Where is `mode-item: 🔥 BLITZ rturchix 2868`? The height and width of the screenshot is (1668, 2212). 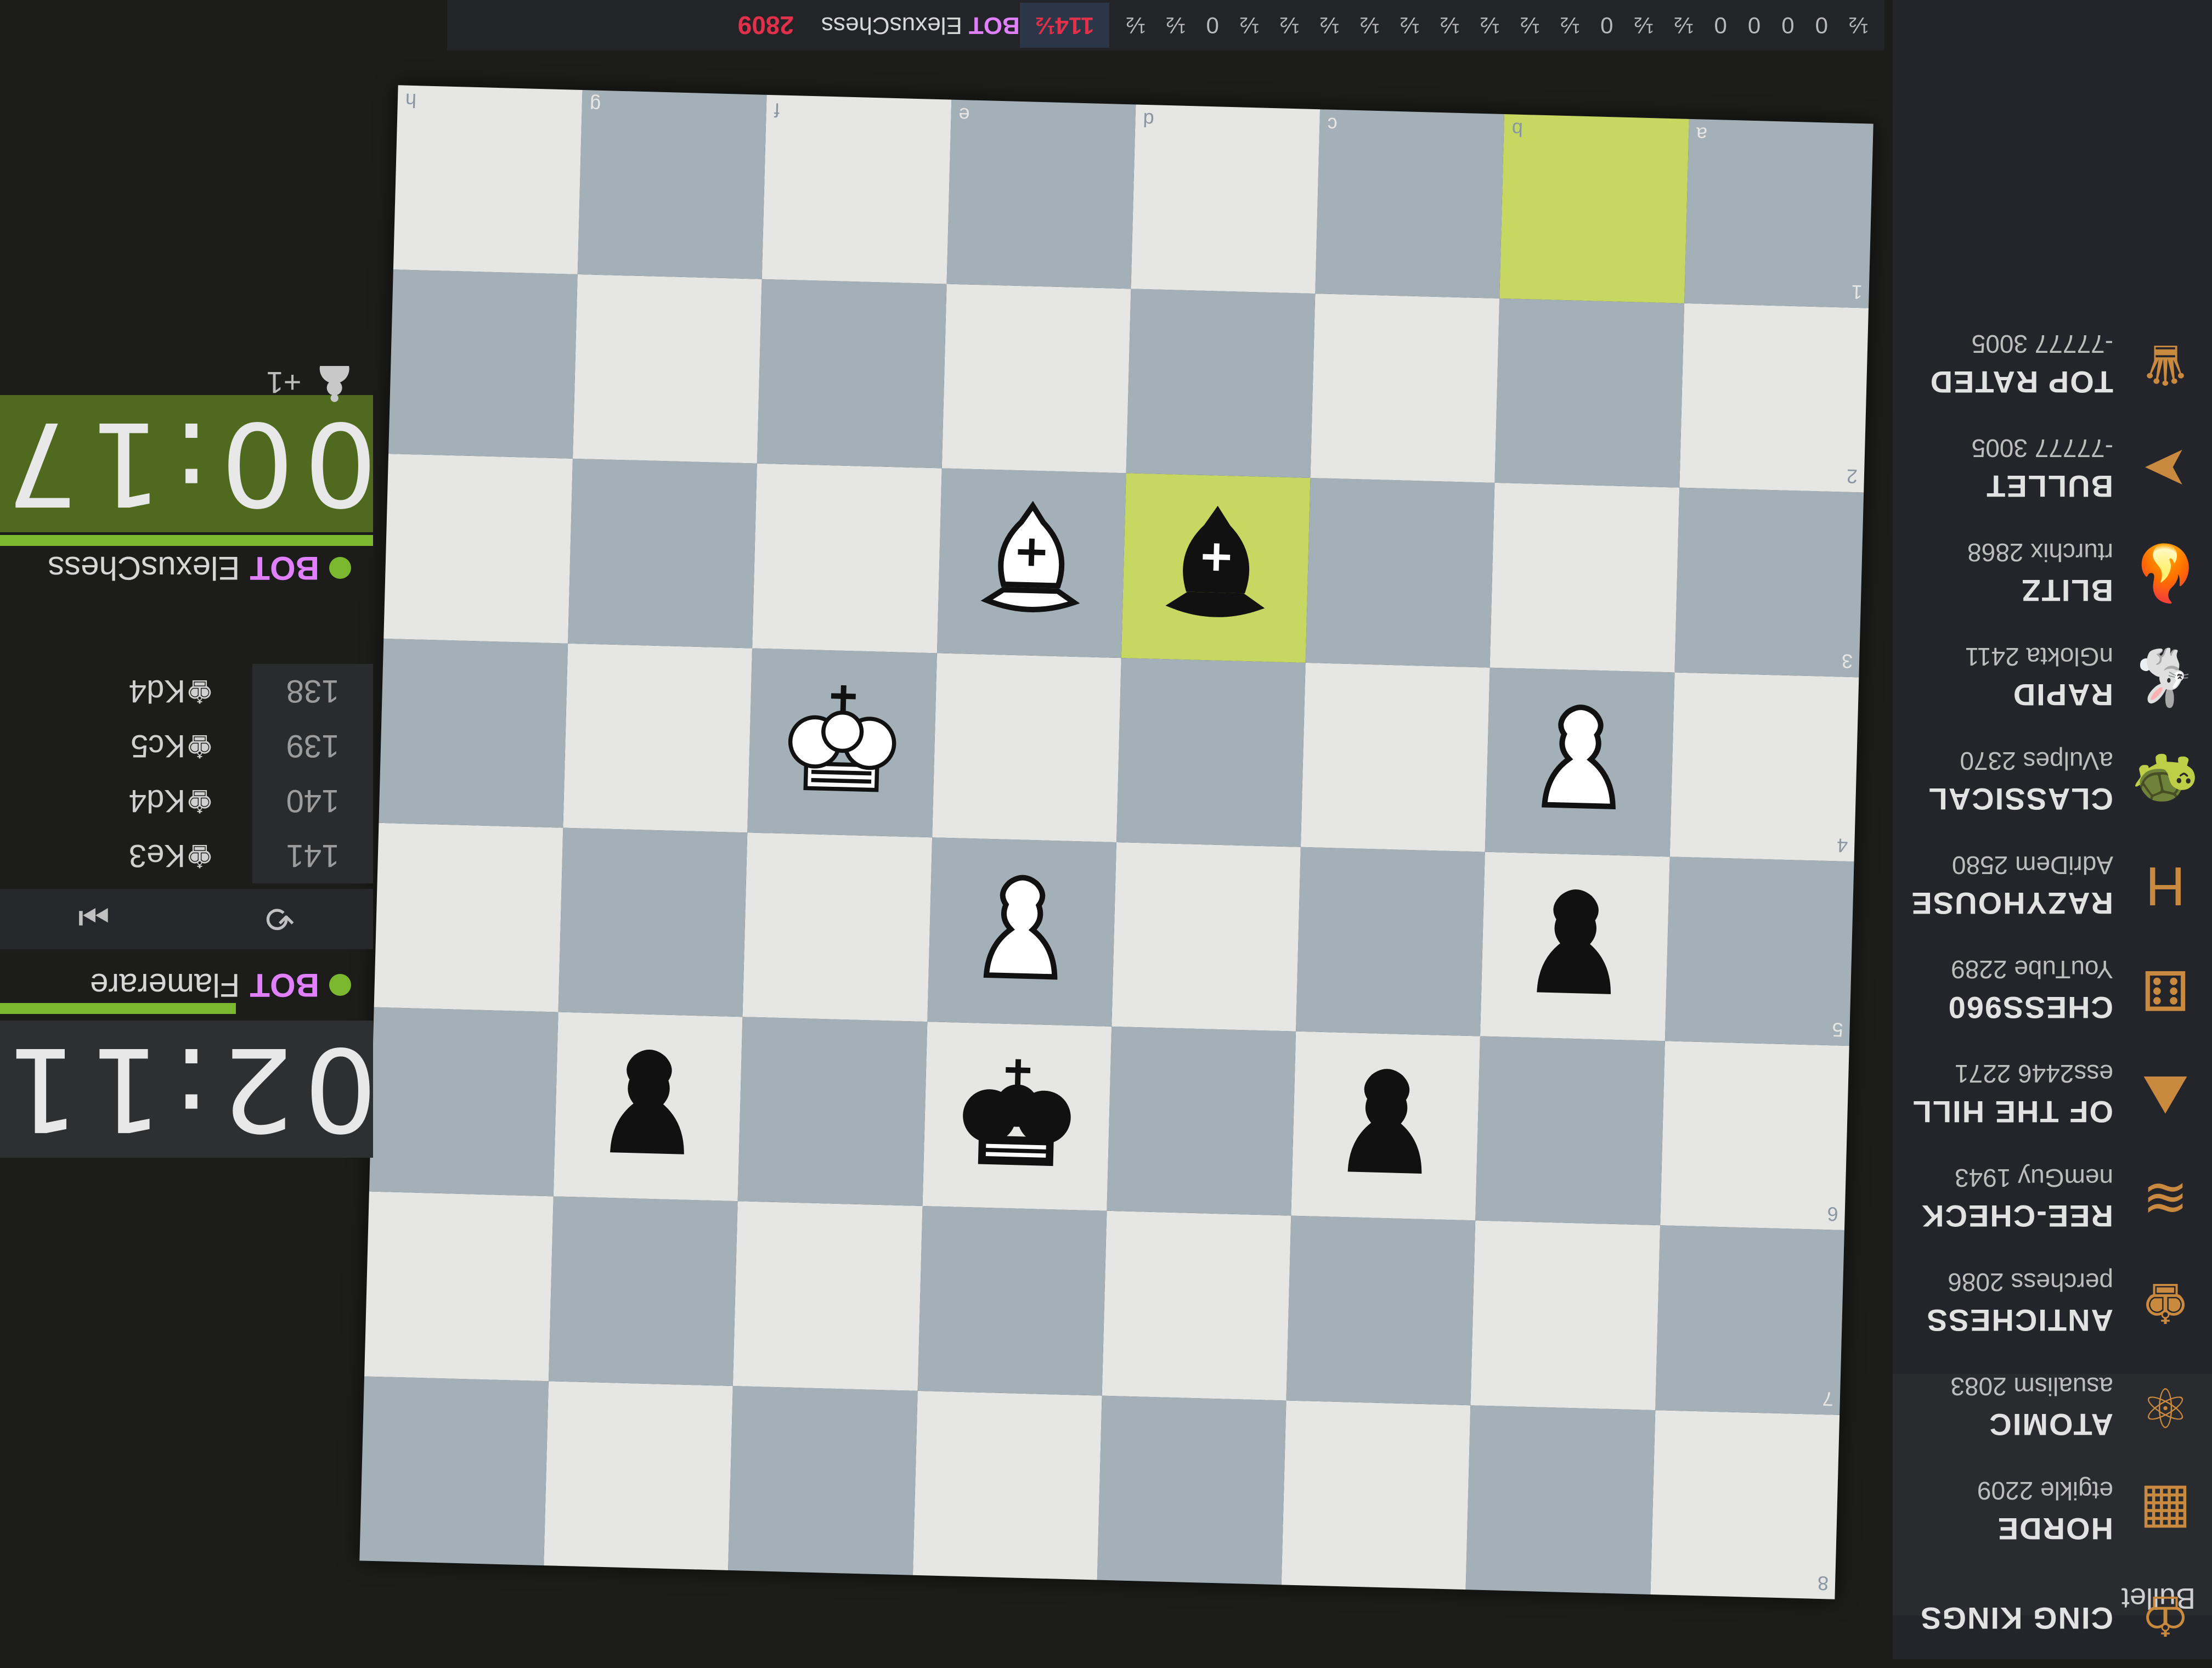
mode-item: 🔥 BLITZ rturchix 2868 is located at coordinates (2052, 573).